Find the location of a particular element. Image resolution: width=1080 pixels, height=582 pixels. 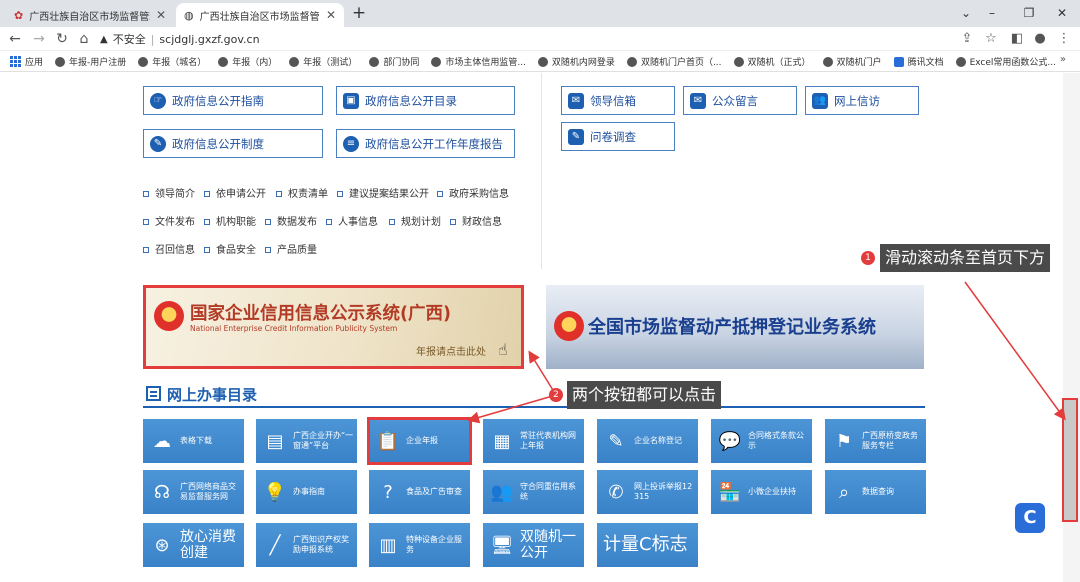

minimize-icon: – is located at coordinates (992, 13).